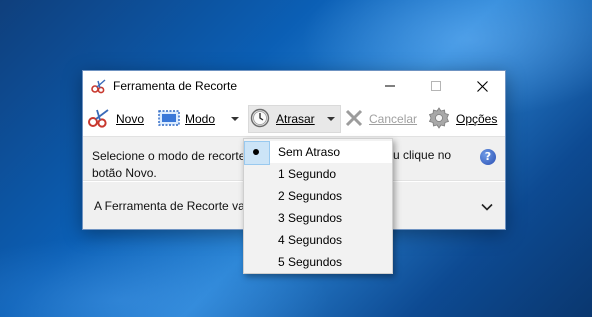 This screenshot has width=592, height=317. What do you see at coordinates (488, 157) in the screenshot?
I see `help-icon: ?` at bounding box center [488, 157].